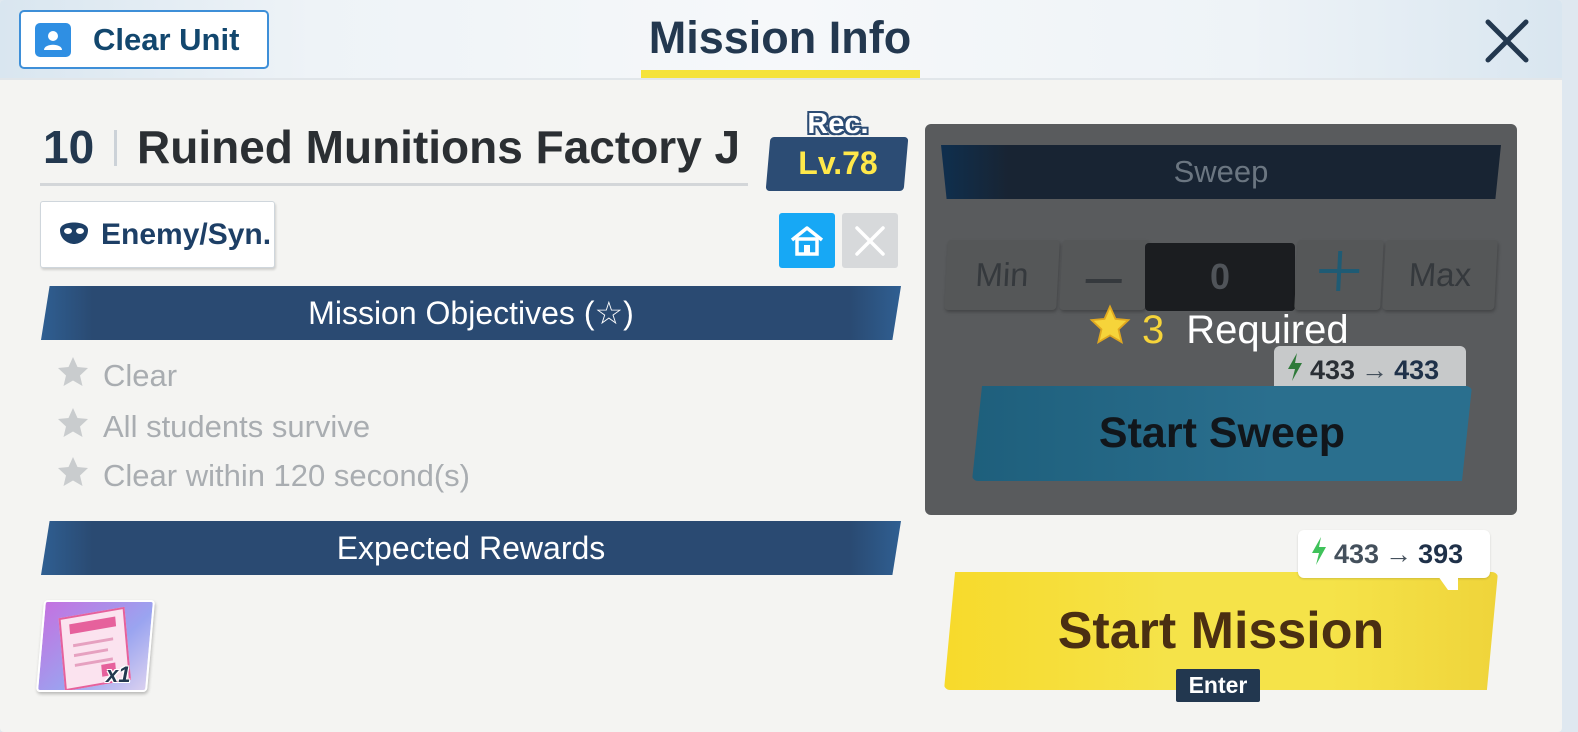 This screenshot has width=1578, height=732. What do you see at coordinates (95, 646) in the screenshot?
I see `reward-item-card` at bounding box center [95, 646].